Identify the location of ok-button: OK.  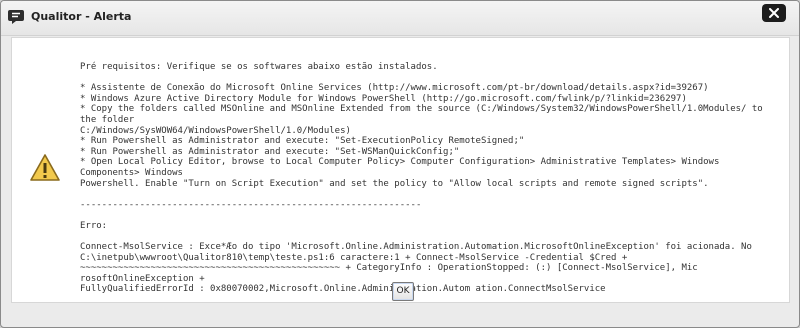
(403, 291).